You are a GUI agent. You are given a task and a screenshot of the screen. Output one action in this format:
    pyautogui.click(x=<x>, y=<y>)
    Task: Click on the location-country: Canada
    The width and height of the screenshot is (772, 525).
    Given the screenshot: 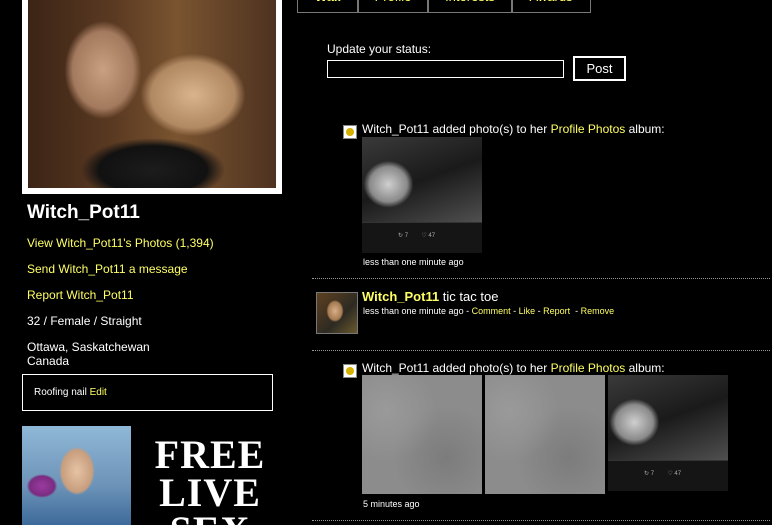 What is the action you would take?
    pyautogui.click(x=48, y=361)
    